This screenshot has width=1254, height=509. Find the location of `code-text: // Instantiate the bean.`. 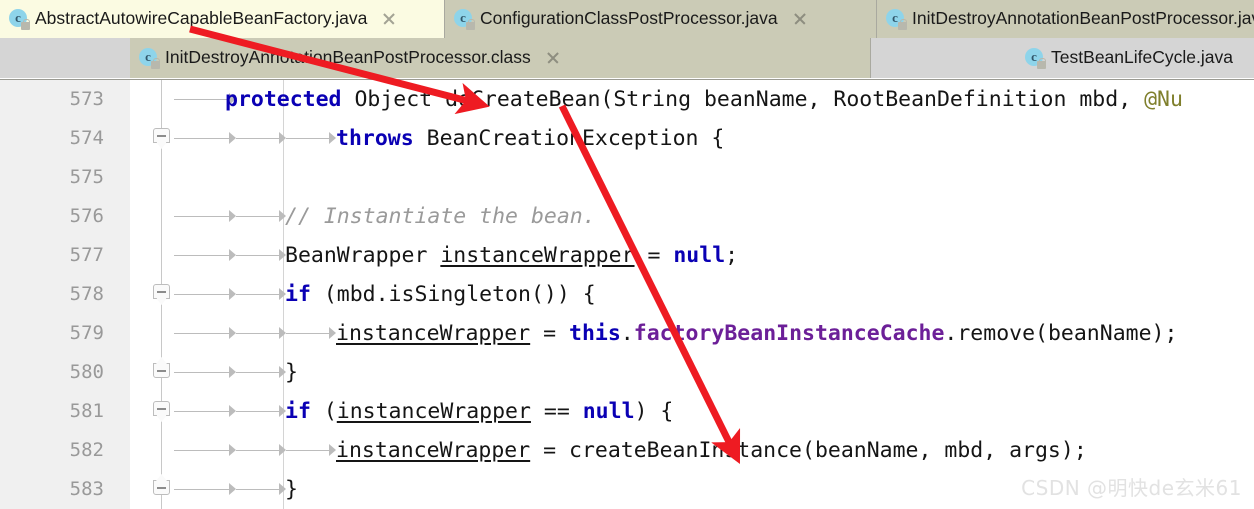

code-text: // Instantiate the bean. is located at coordinates (440, 216).